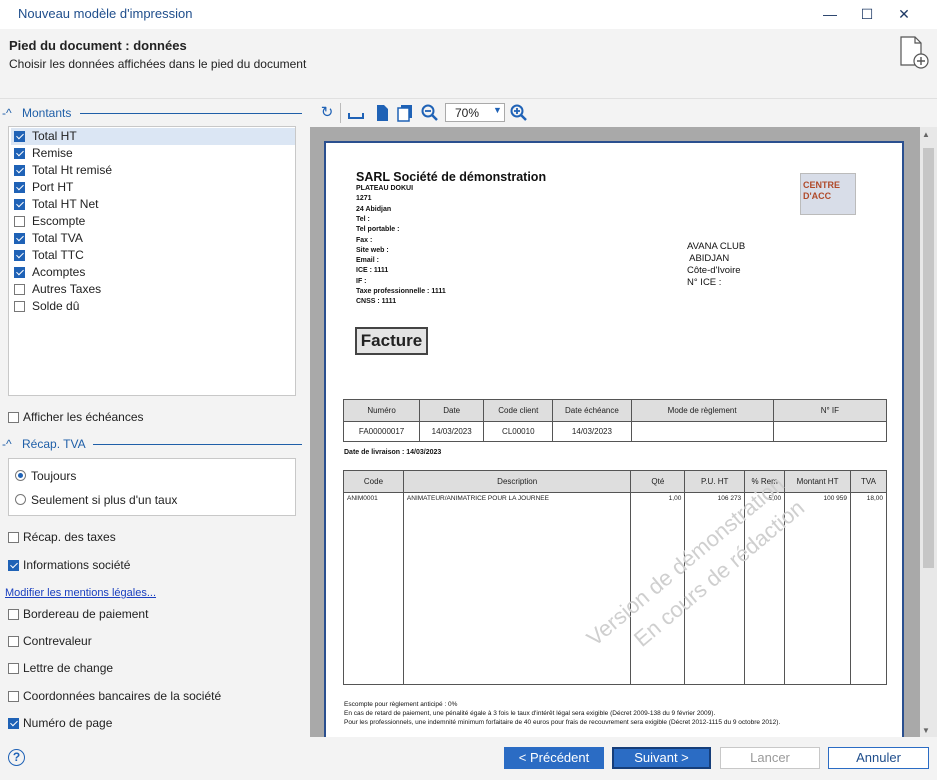  I want to click on next-button: Suivant >, so click(661, 758).